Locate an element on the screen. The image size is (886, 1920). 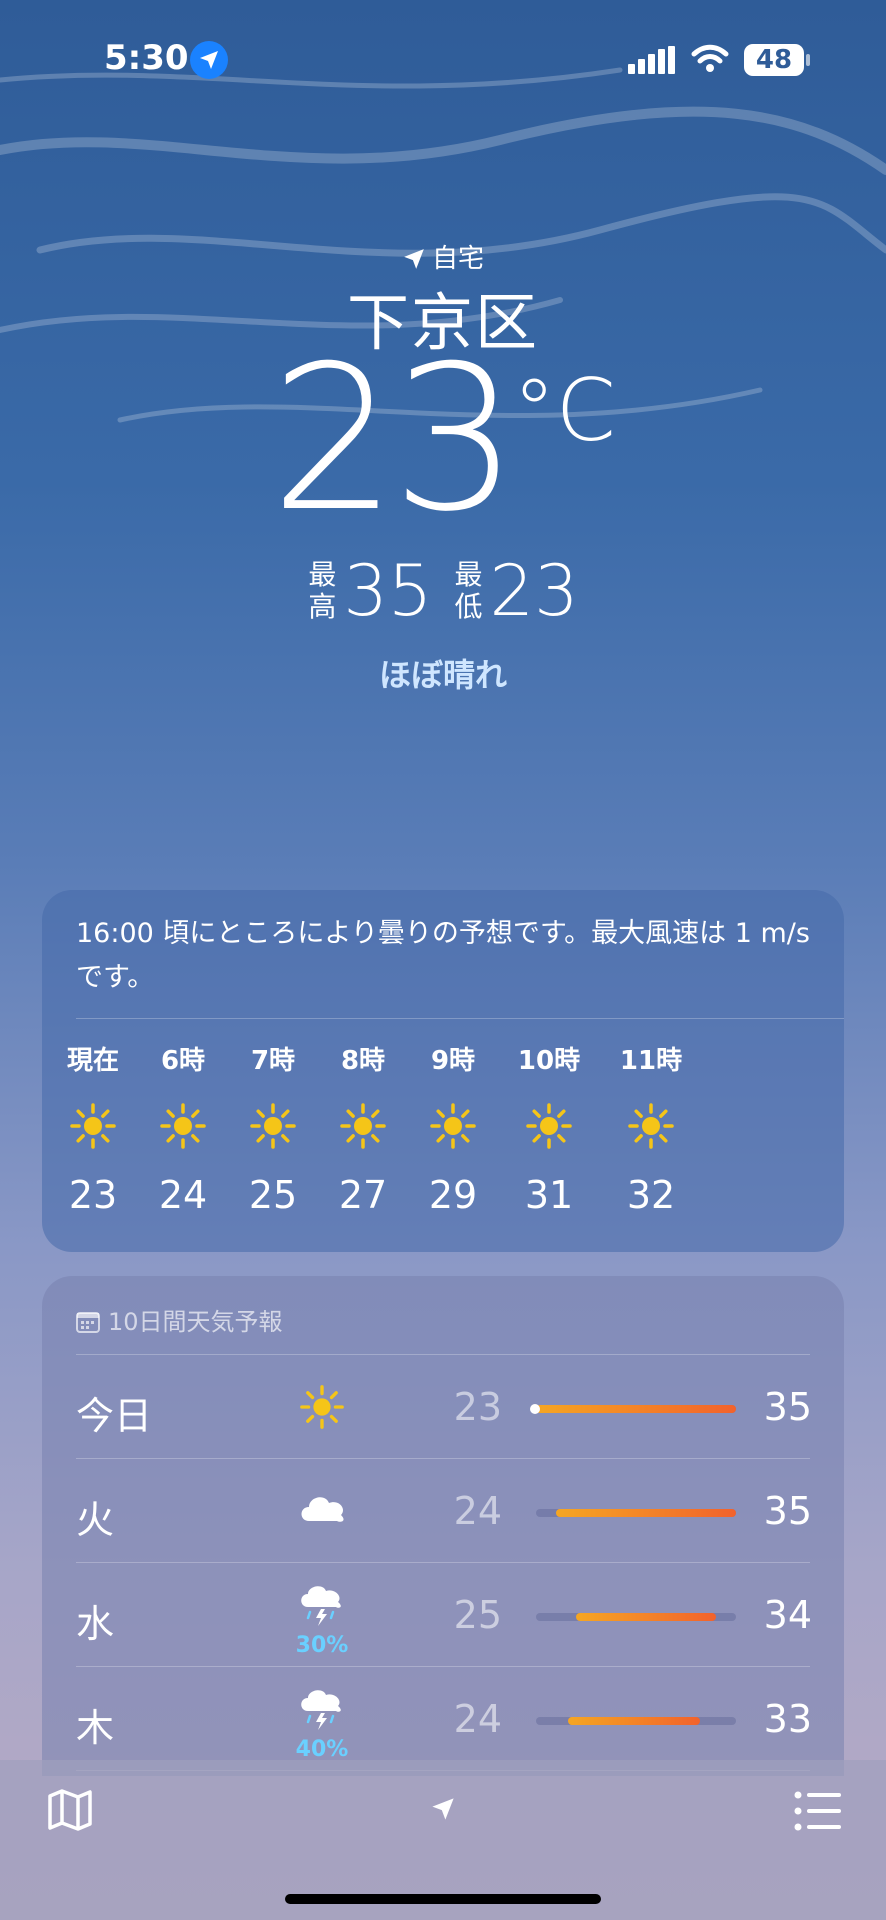
day-name: 今日 is located at coordinates (114, 1416).